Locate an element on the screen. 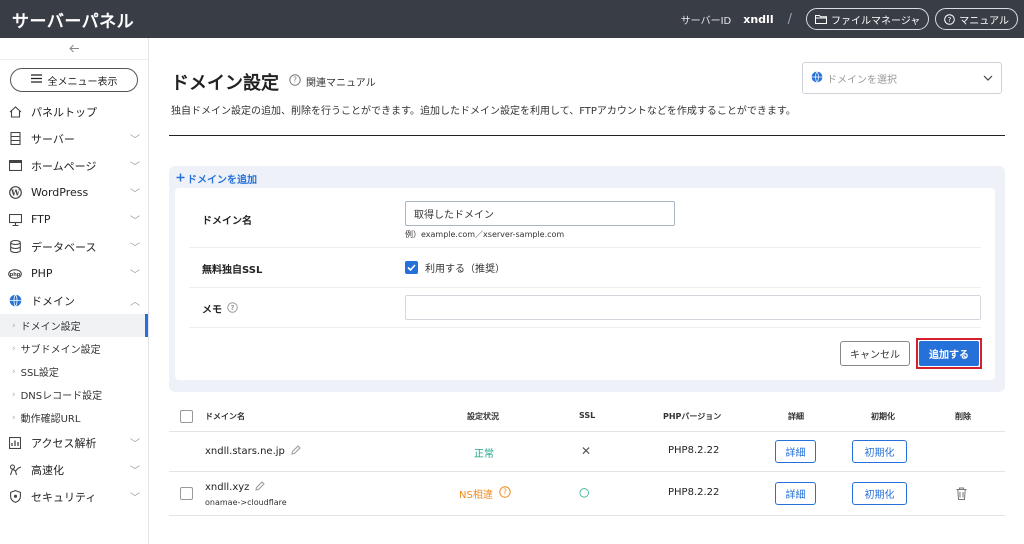 This screenshot has width=1024, height=544. server-id-label: サーバーID is located at coordinates (706, 21).